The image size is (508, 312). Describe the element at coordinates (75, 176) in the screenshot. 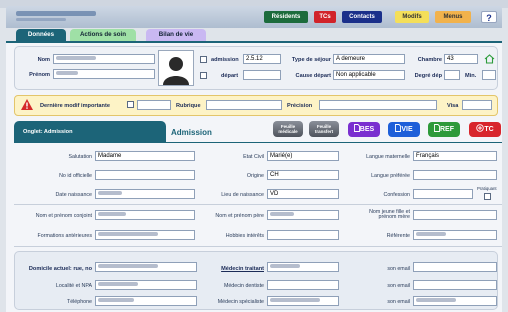

I see `no-id-label: No id officielle` at that location.